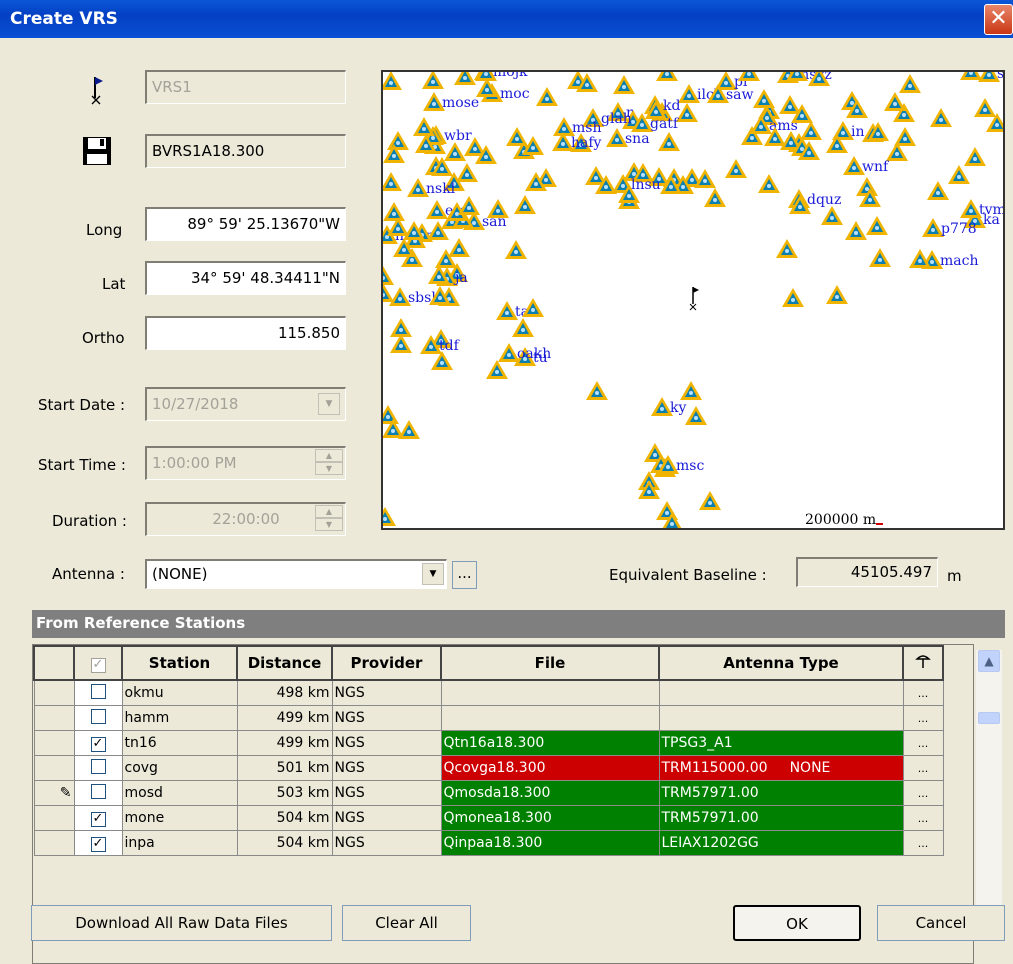  I want to click on antenna-select: (NONE), so click(296, 574).